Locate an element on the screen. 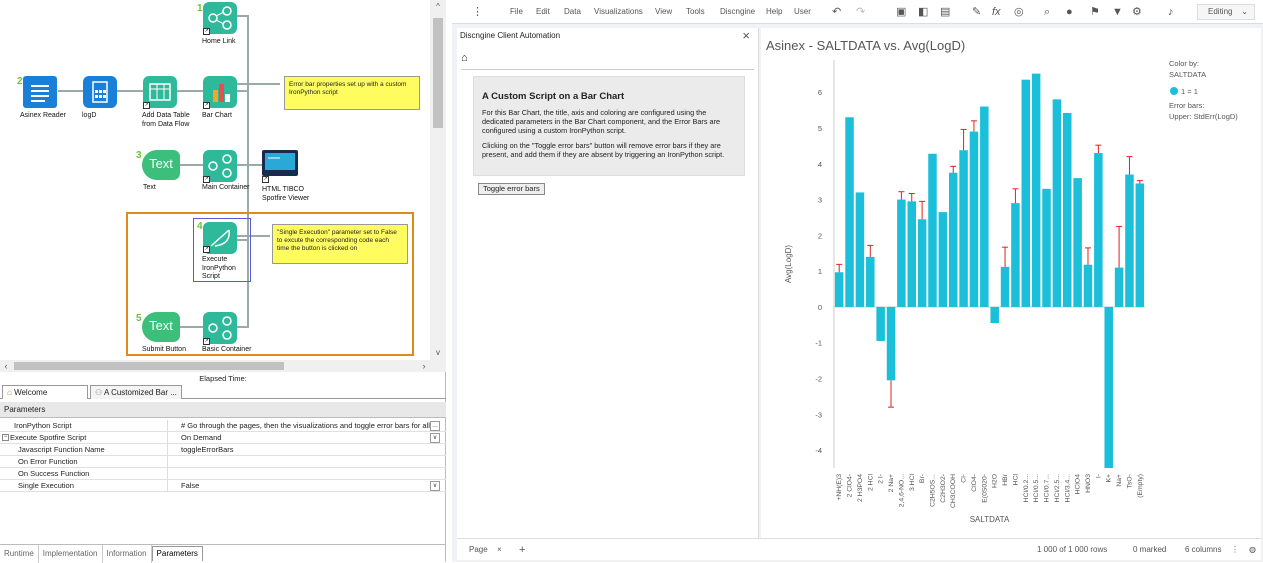  scroll-up-icon: ^ is located at coordinates (438, 7).